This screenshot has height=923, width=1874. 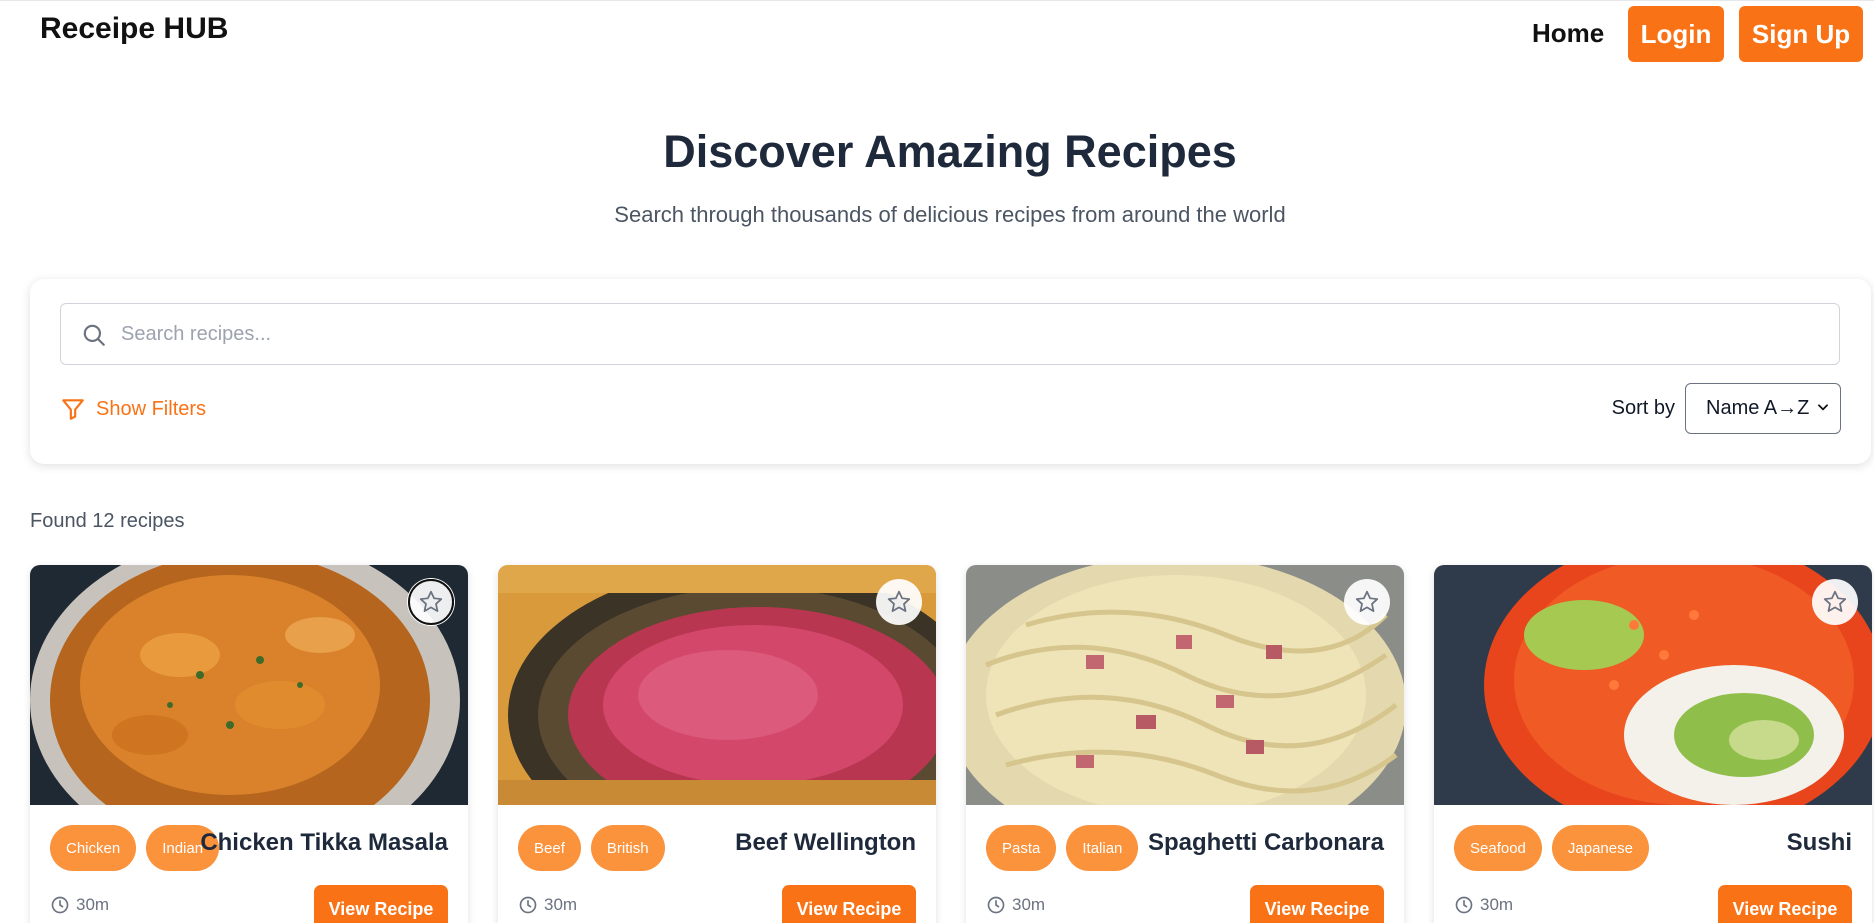 What do you see at coordinates (825, 842) in the screenshot?
I see `recipe-title: Beef Wellington` at bounding box center [825, 842].